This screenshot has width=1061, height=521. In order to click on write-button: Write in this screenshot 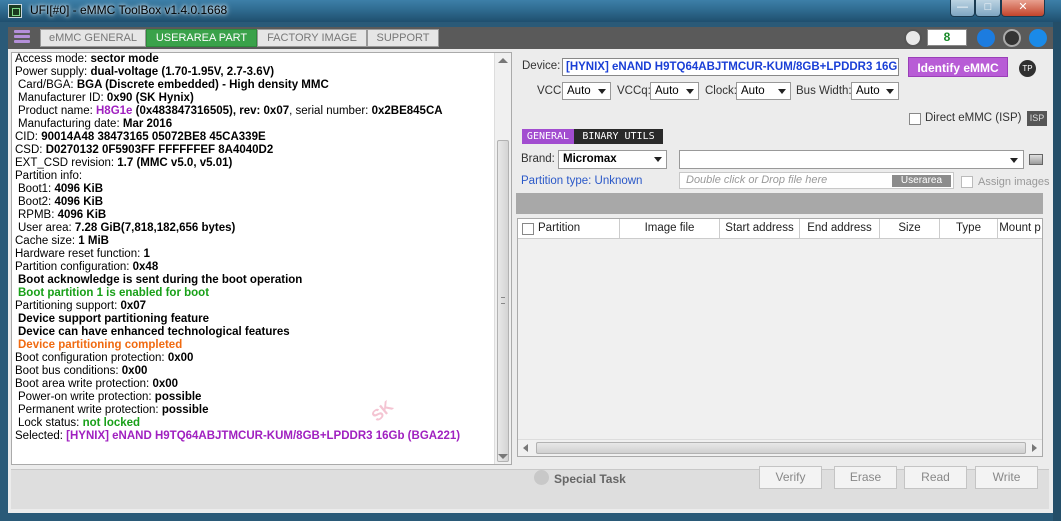, I will do `click(1006, 477)`.